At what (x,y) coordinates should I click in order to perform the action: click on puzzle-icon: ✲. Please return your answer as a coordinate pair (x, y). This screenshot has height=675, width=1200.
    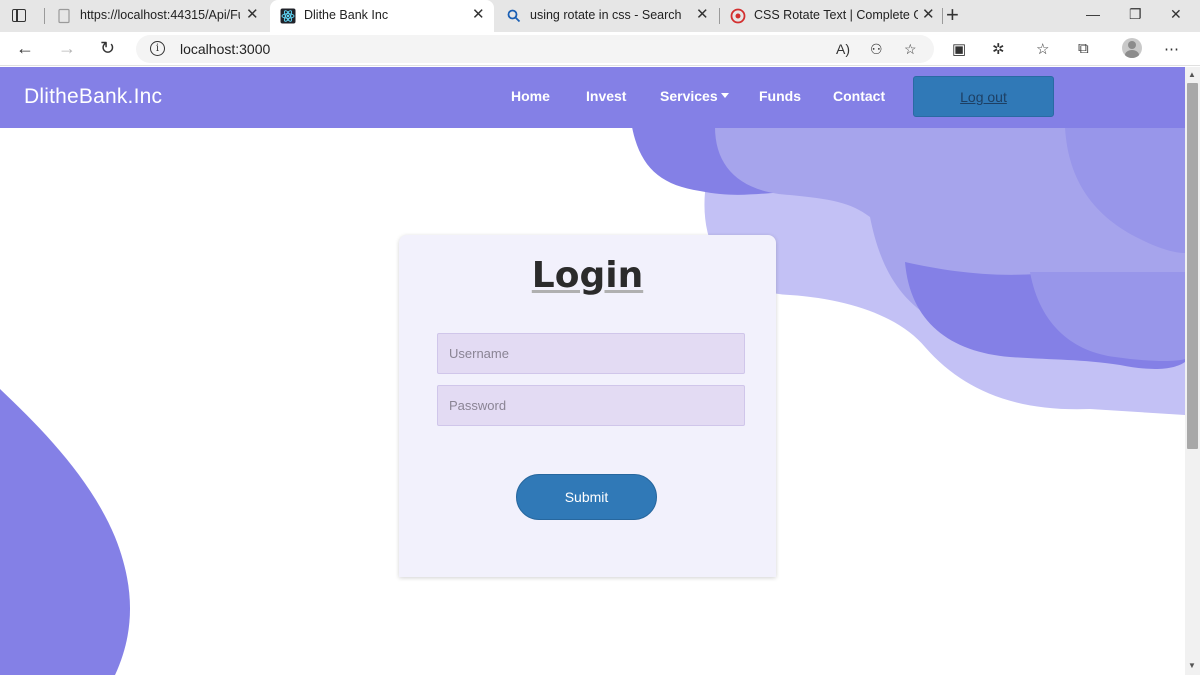
    Looking at the image, I should click on (998, 49).